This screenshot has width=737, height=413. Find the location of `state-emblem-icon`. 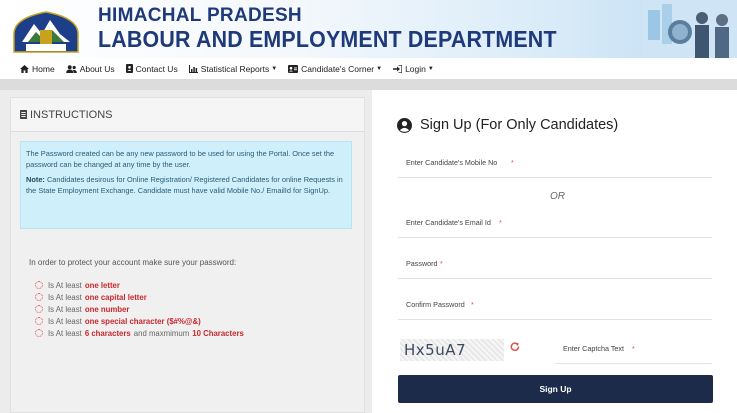

state-emblem-icon is located at coordinates (46, 29).